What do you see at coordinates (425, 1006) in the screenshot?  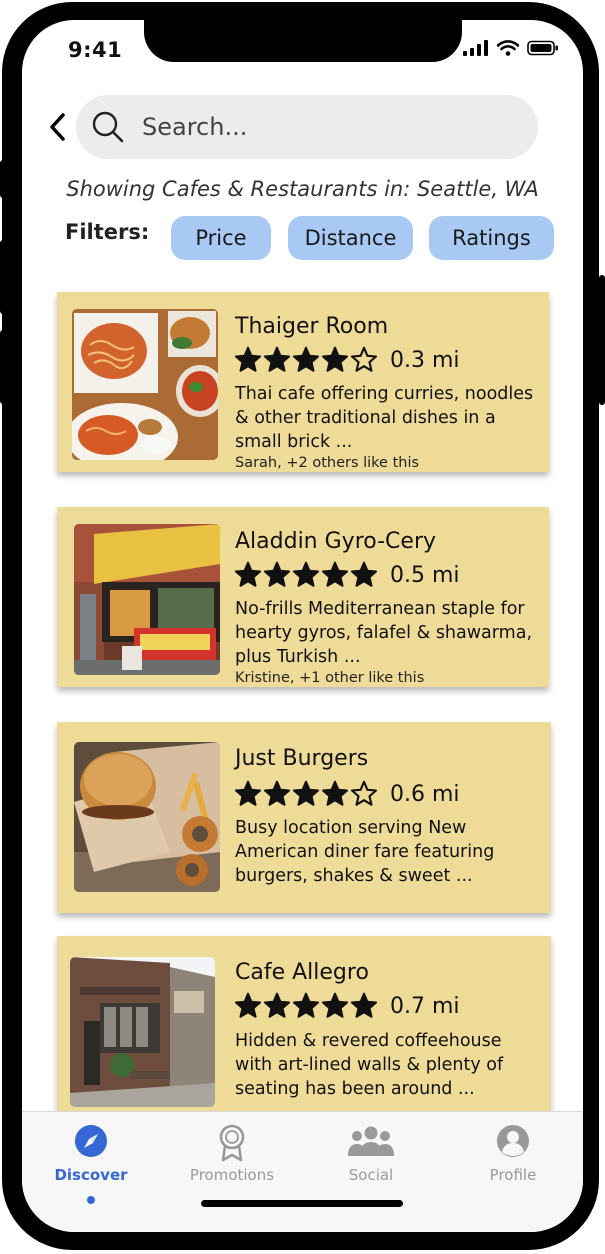 I see `distance: 0.7 mi` at bounding box center [425, 1006].